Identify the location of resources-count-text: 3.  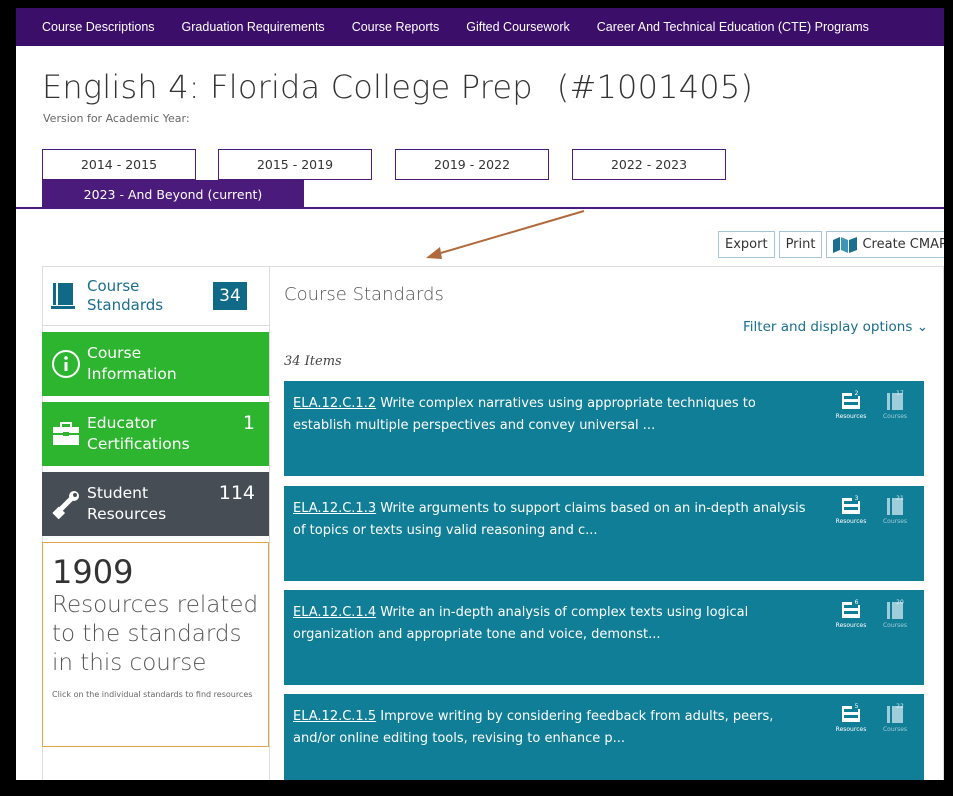
(857, 498).